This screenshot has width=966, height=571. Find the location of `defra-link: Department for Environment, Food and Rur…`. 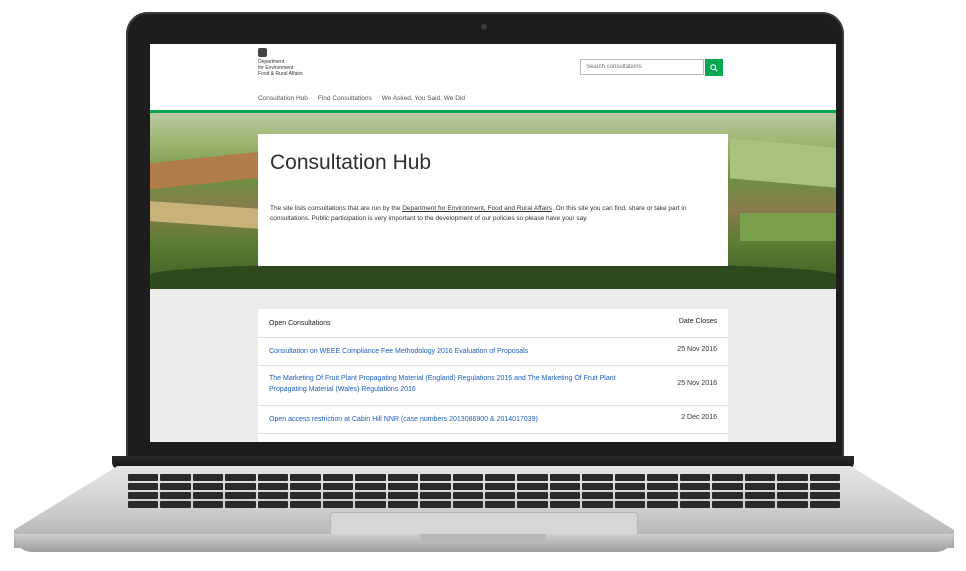

defra-link: Department for Environment, Food and Rur… is located at coordinates (477, 208).